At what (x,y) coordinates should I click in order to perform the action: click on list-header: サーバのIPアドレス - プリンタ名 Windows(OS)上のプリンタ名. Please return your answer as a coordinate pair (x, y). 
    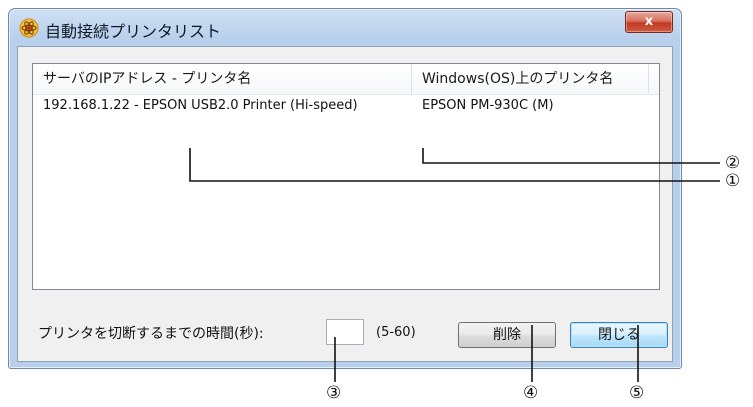
    Looking at the image, I should click on (346, 79).